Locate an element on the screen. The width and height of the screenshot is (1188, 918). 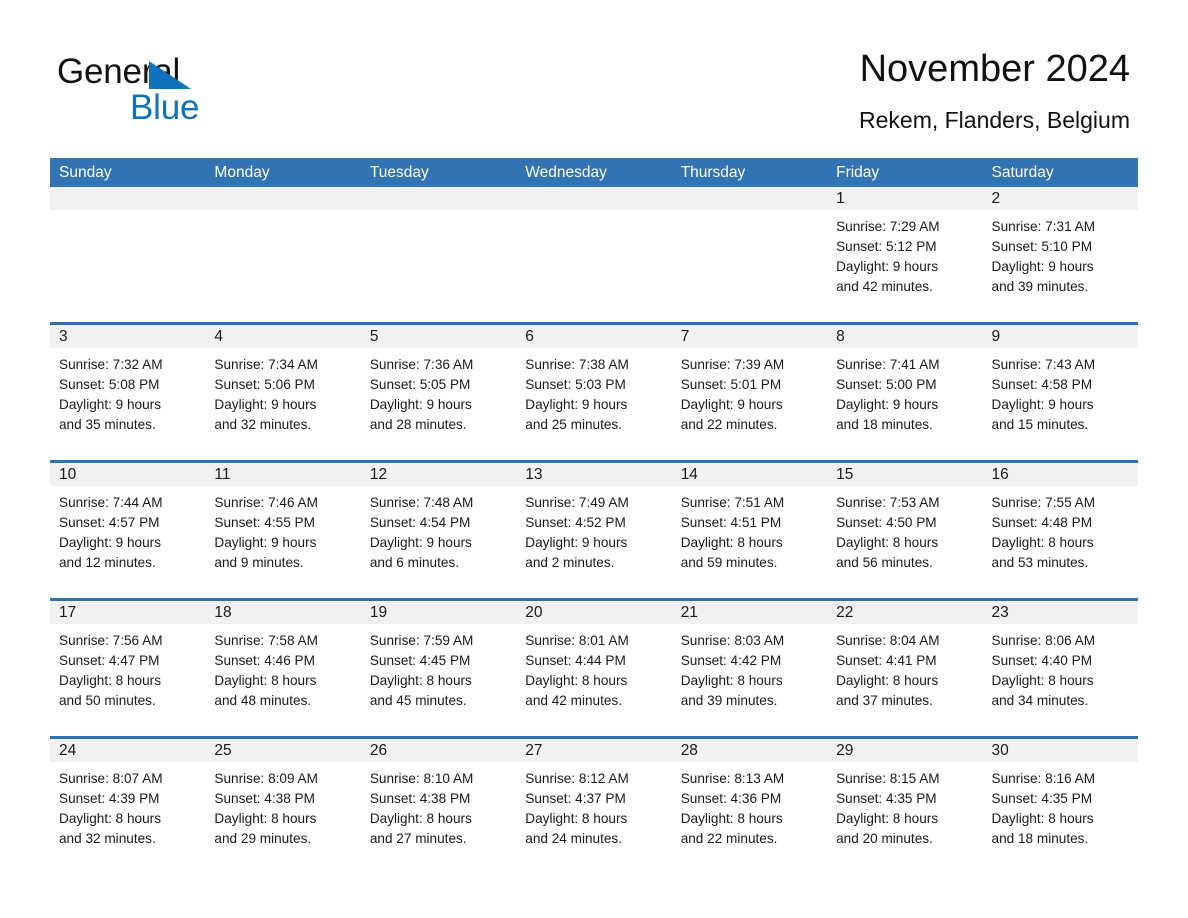
daylight-text-line2: and 6 minutes. is located at coordinates (414, 562).